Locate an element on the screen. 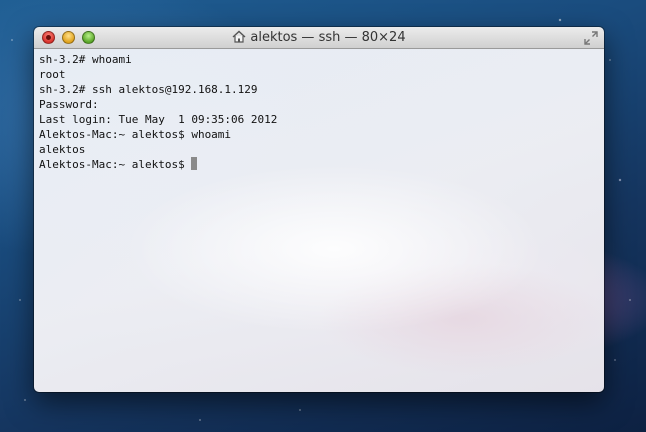 The width and height of the screenshot is (646, 432). terminal-line: sh-3.2# ssh alektos@192.168.1.129 is located at coordinates (148, 89).